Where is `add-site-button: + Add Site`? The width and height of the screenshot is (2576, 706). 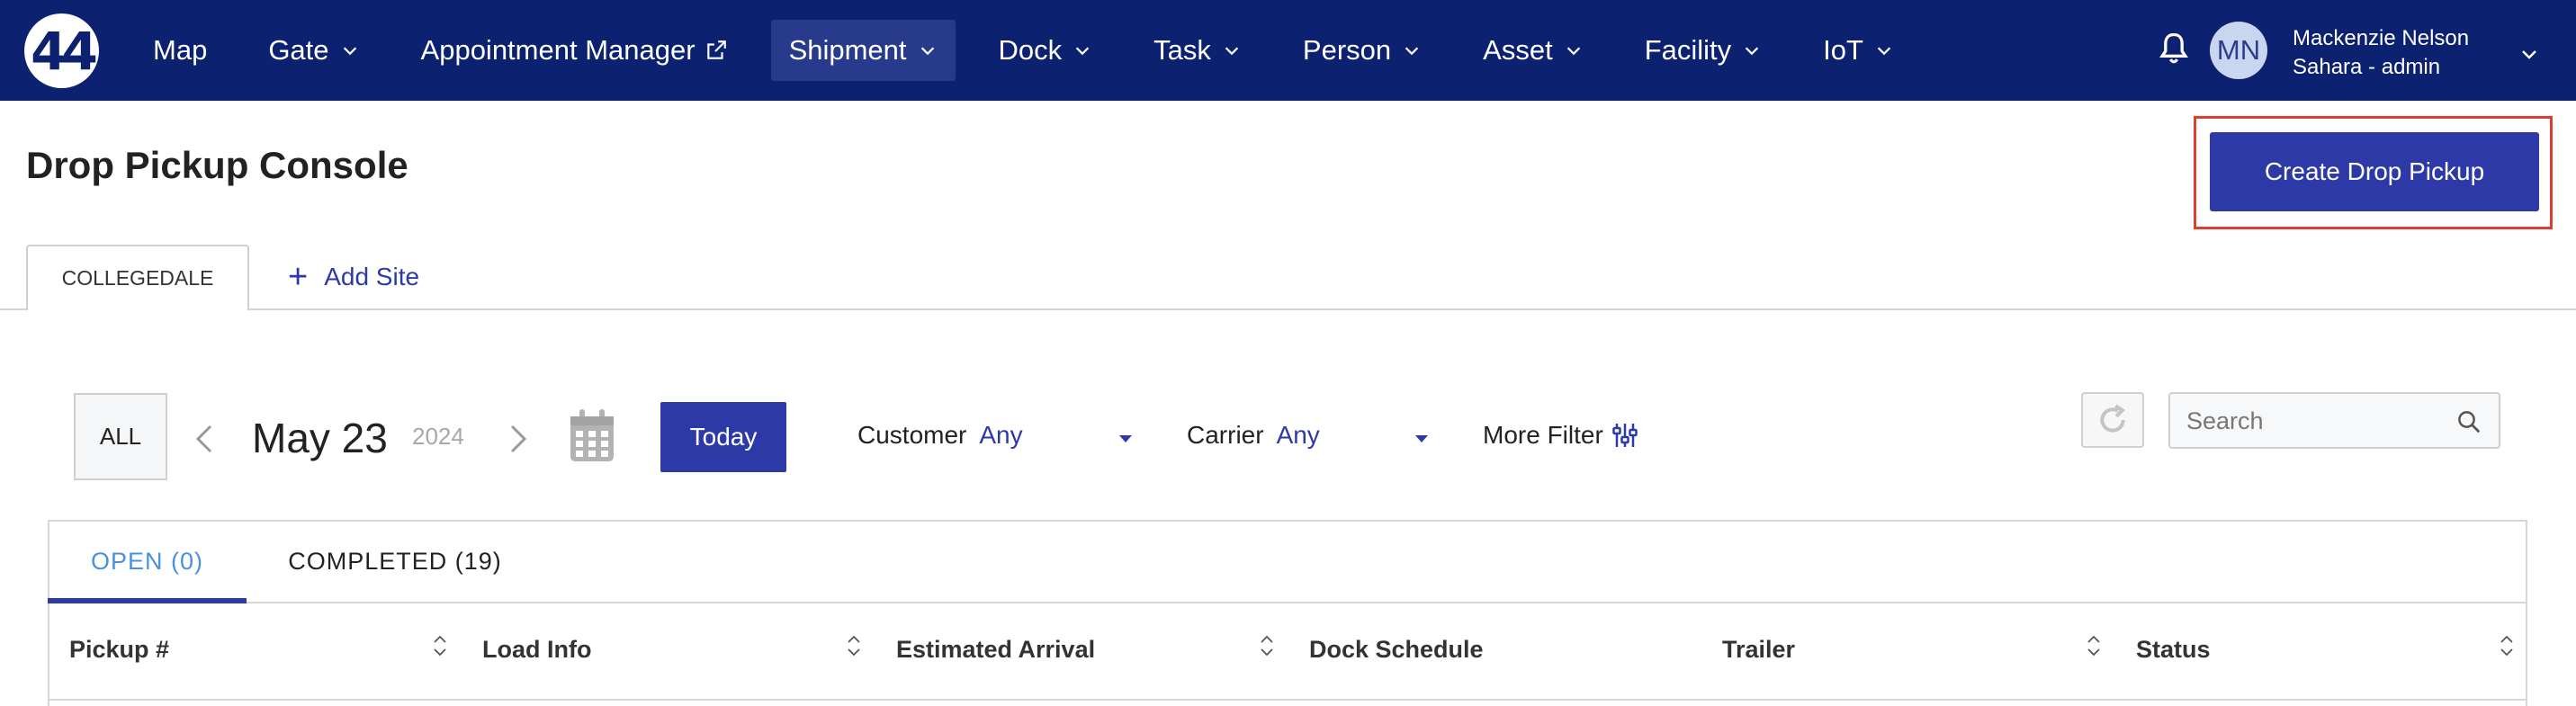 add-site-button: + Add Site is located at coordinates (354, 277).